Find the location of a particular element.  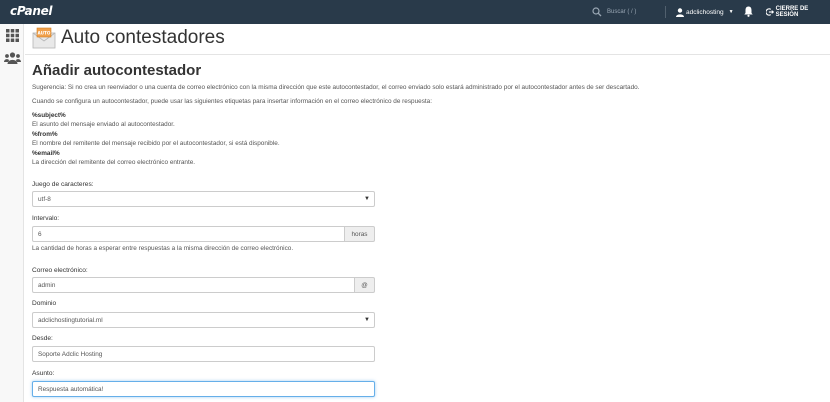

from-value: Soporte Adclic Hosting is located at coordinates (70, 354).